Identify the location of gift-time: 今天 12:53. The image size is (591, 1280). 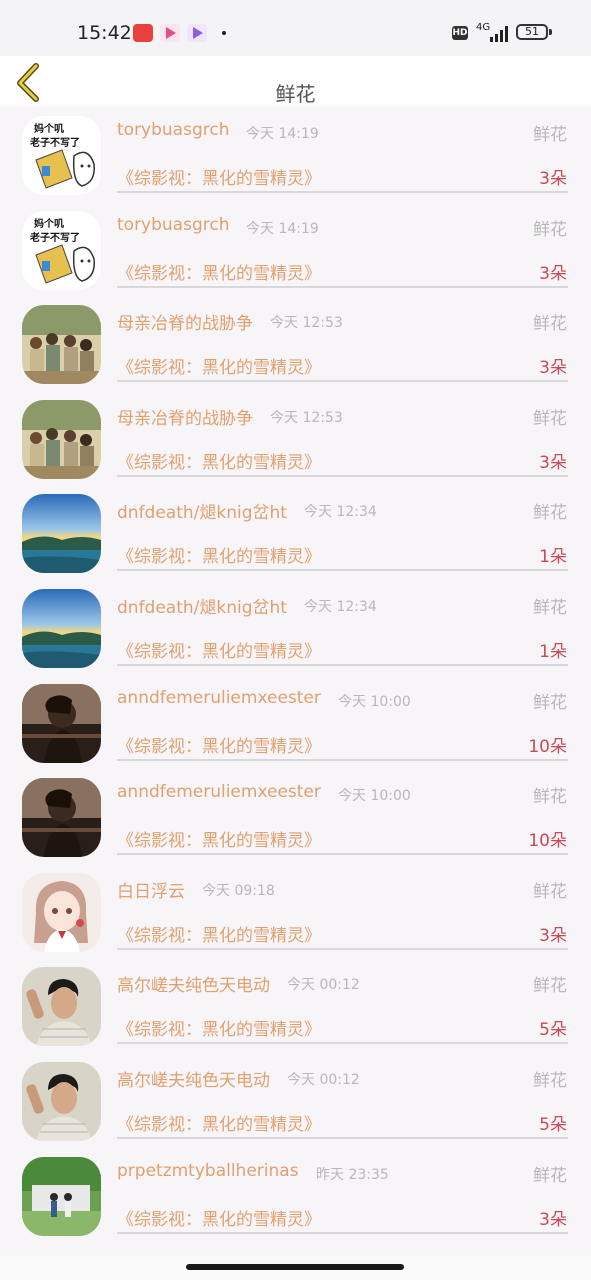
(306, 417).